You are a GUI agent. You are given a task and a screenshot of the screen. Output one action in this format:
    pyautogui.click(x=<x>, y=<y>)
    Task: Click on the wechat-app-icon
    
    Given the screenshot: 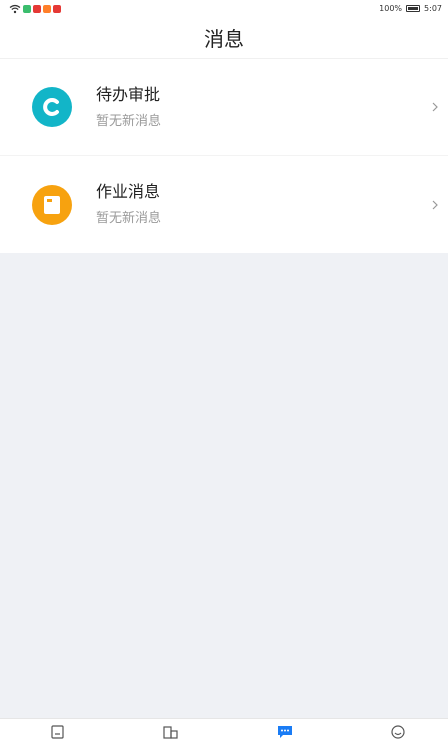 What is the action you would take?
    pyautogui.click(x=27, y=8)
    